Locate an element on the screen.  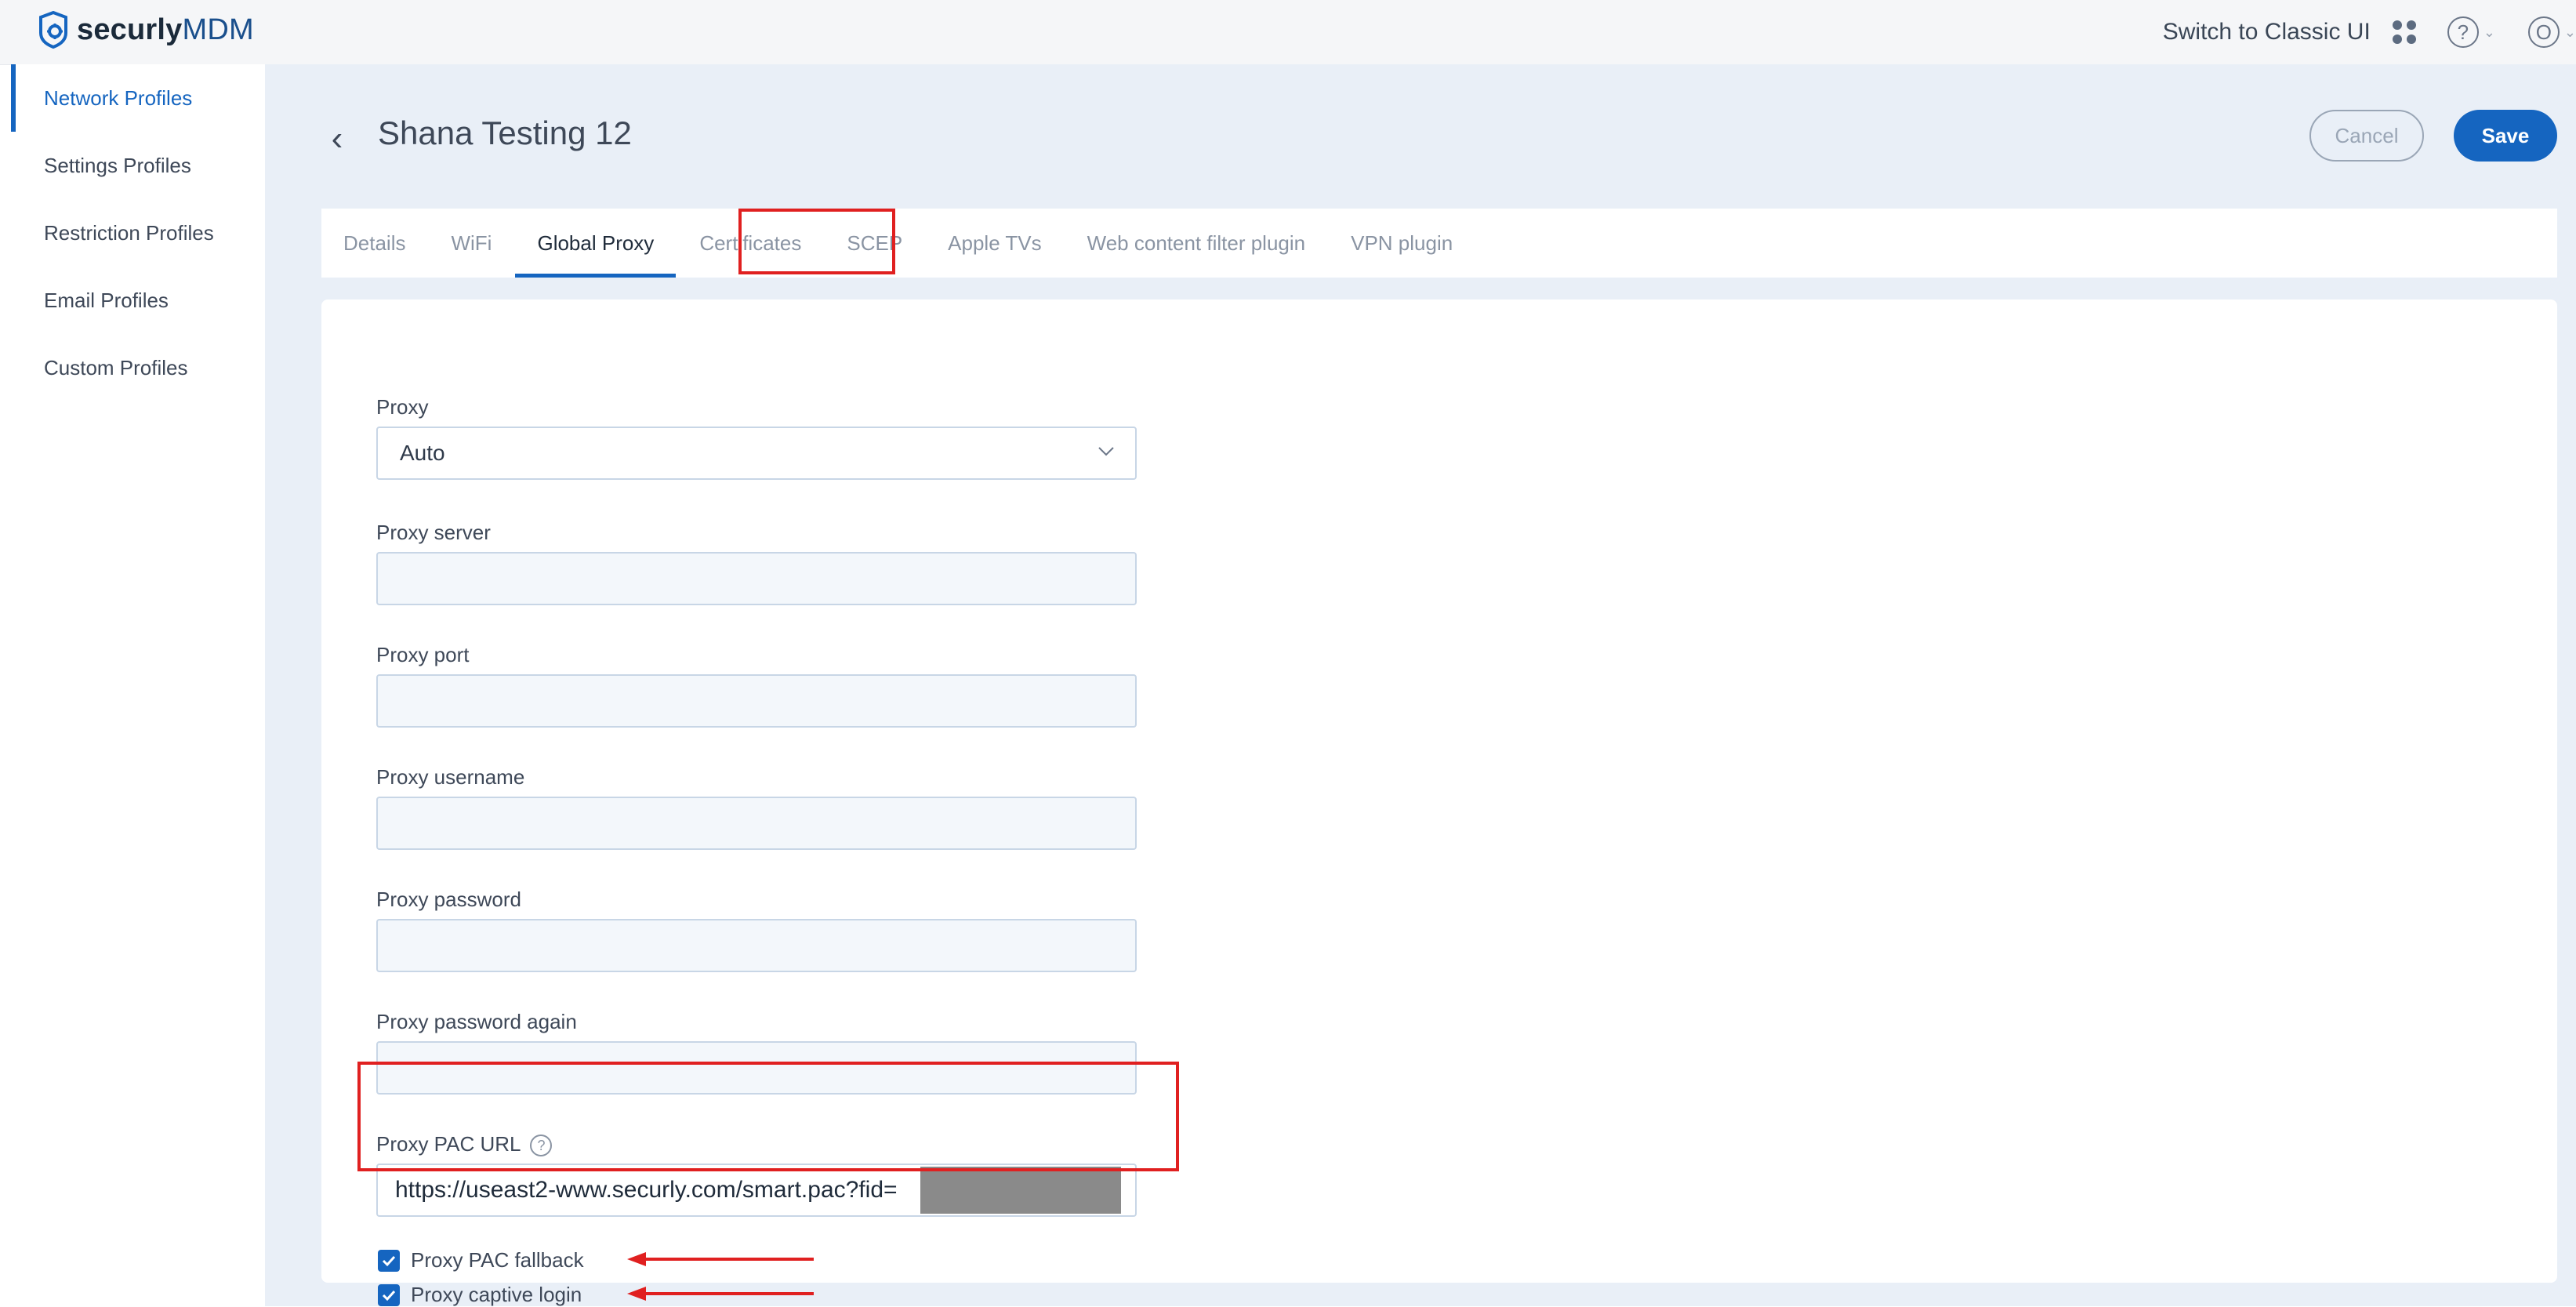
sidebar-item-restriction-profiles: Restriction Profiles is located at coordinates (138, 233).